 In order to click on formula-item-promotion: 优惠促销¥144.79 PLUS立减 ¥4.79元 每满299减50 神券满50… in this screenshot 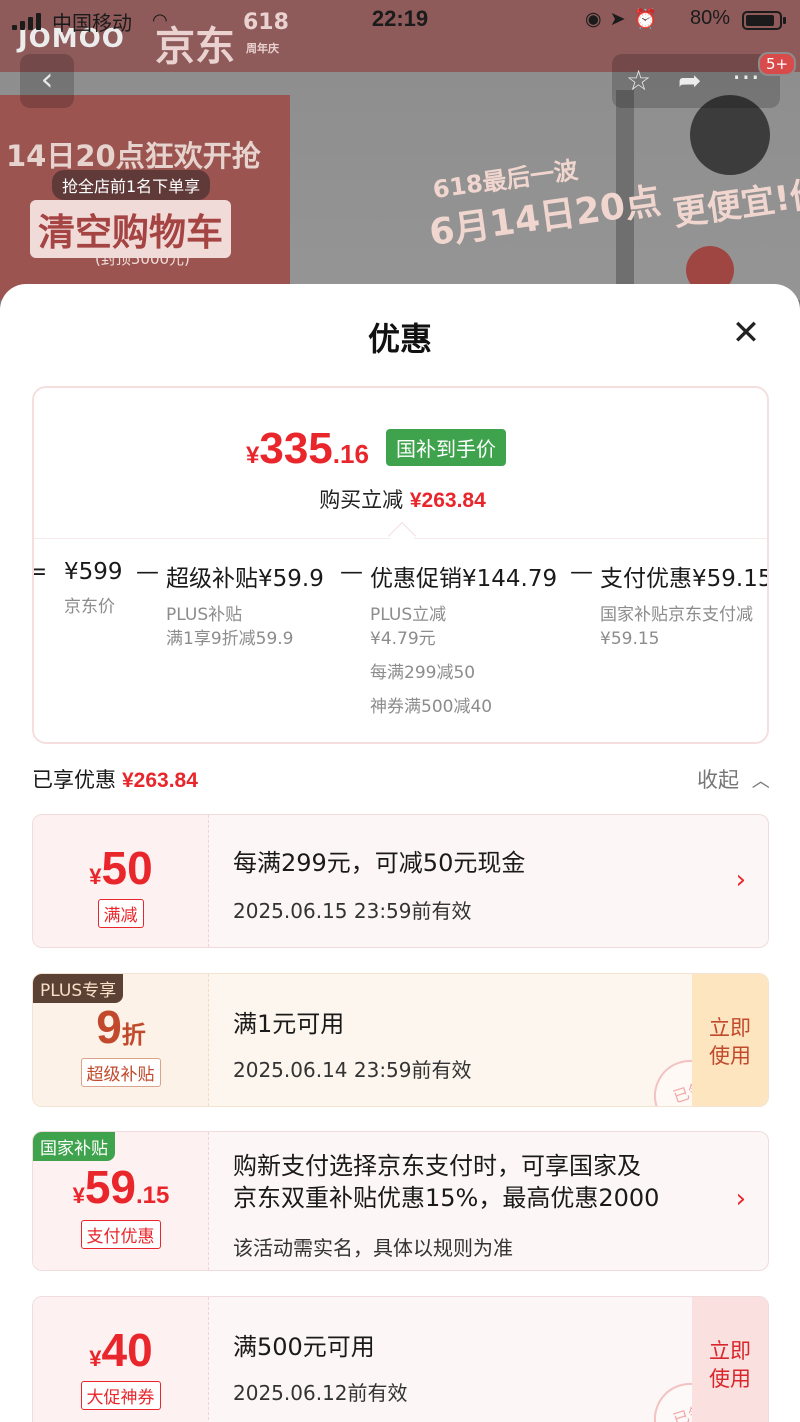, I will do `click(463, 639)`.